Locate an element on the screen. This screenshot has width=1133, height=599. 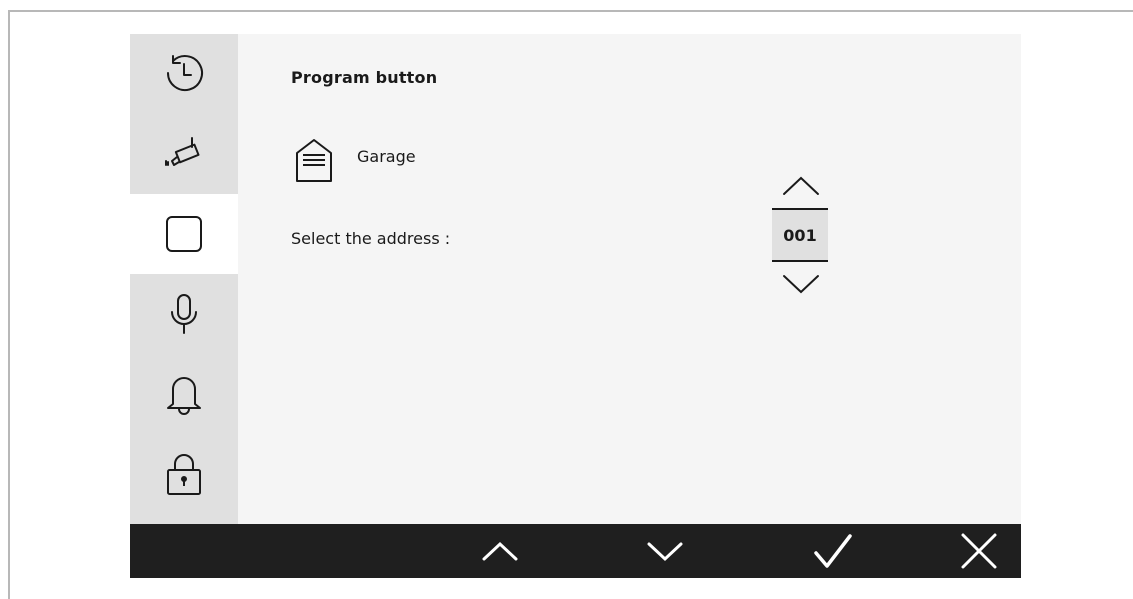
cancel-button is located at coordinates (979, 551).